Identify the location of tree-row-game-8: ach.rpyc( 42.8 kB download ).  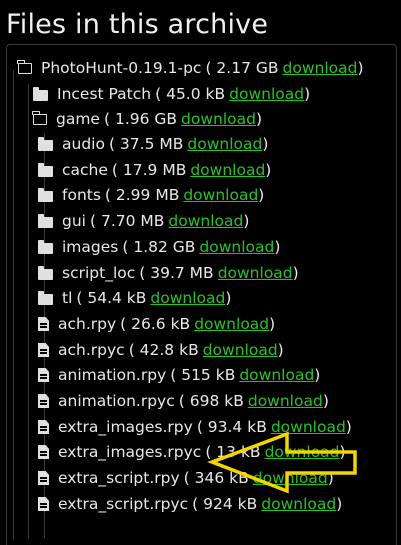
(161, 350).